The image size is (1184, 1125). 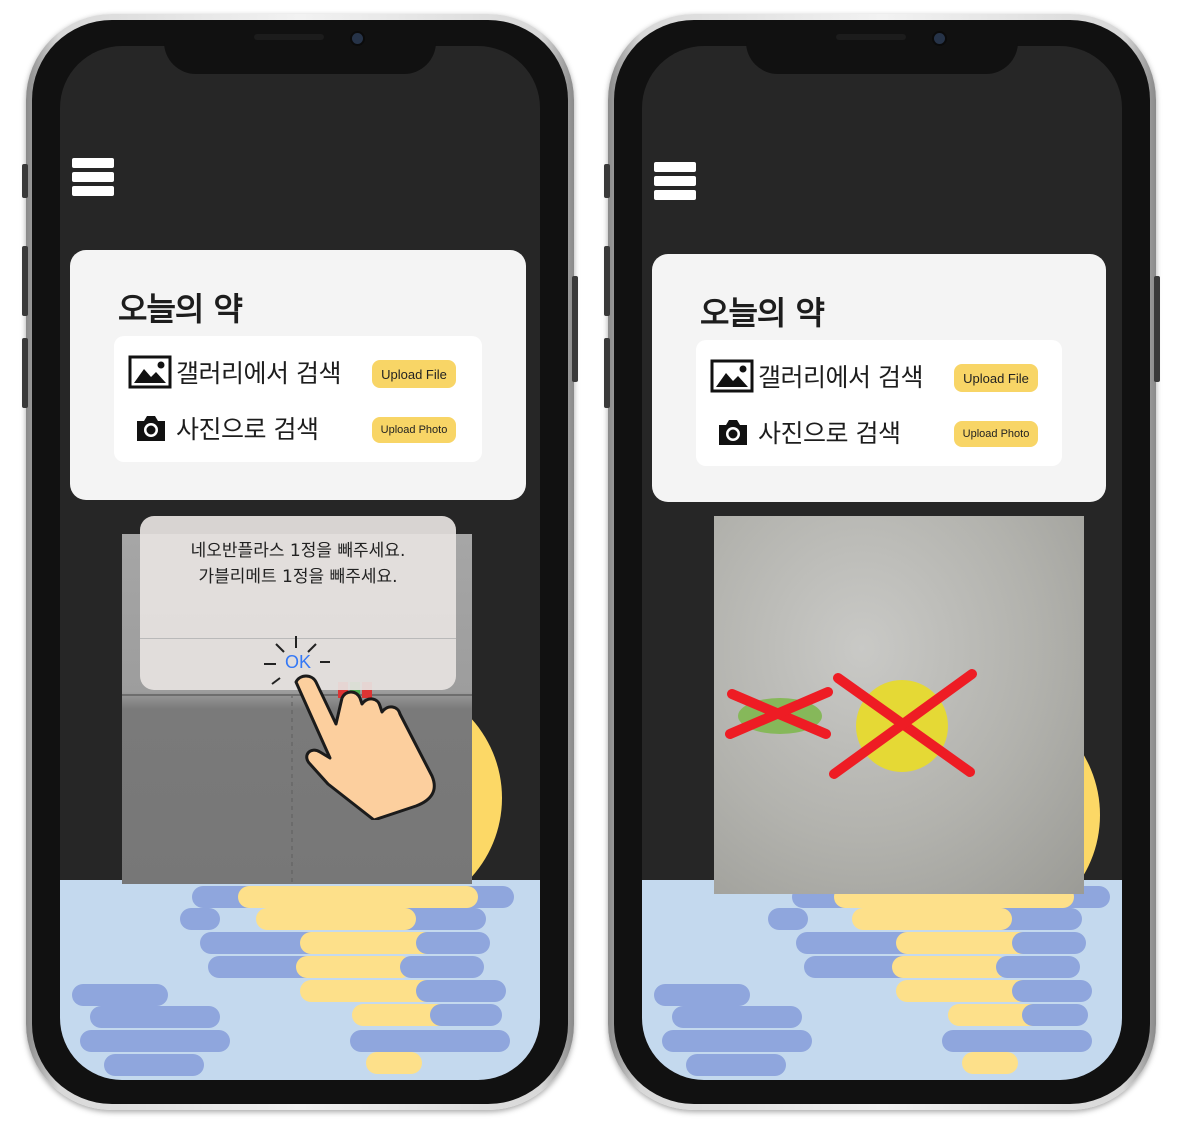 I want to click on tap-hand-icon, so click(x=350, y=728).